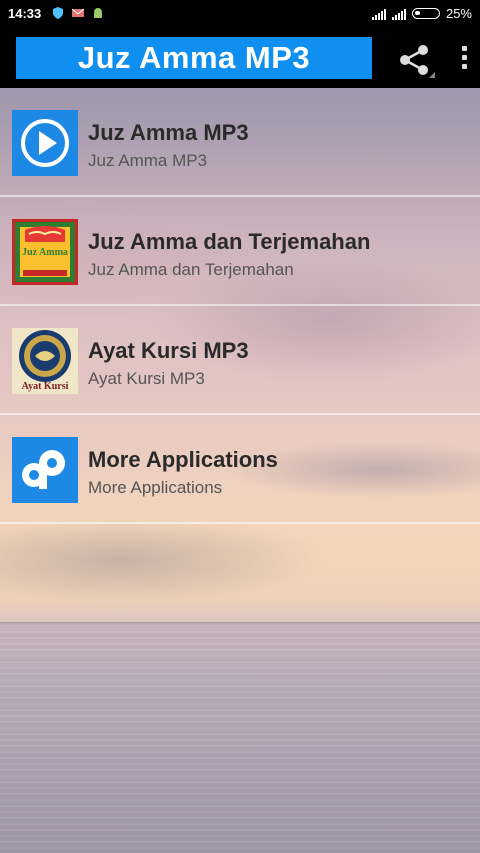 Image resolution: width=480 pixels, height=853 pixels. What do you see at coordinates (58, 13) in the screenshot?
I see `shield-icon` at bounding box center [58, 13].